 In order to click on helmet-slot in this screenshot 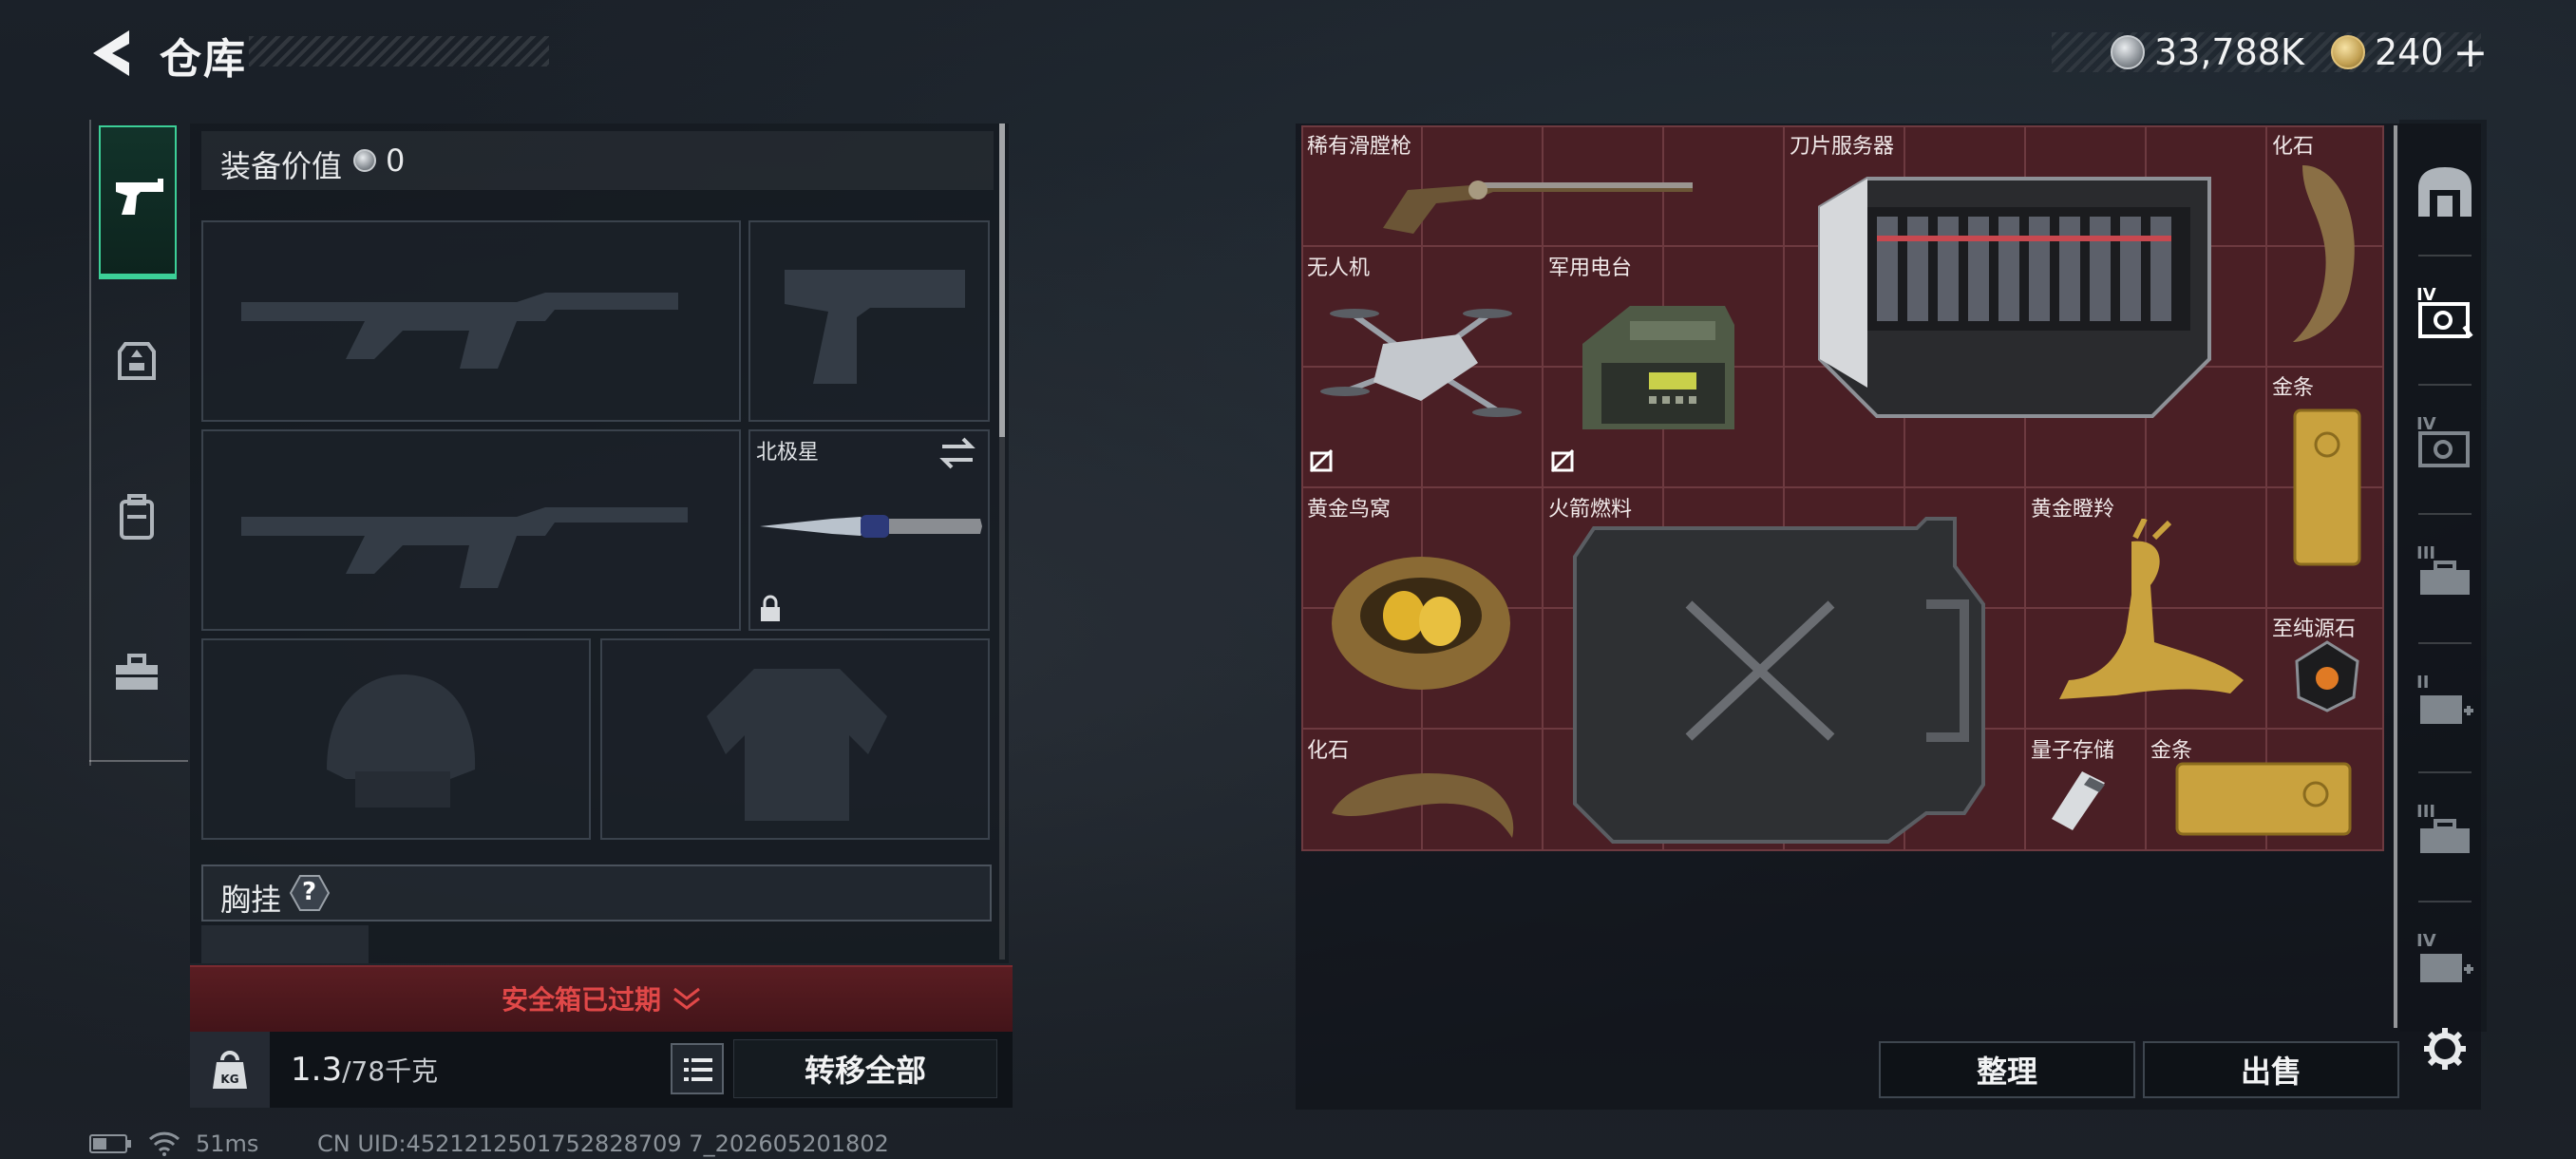, I will do `click(396, 739)`.